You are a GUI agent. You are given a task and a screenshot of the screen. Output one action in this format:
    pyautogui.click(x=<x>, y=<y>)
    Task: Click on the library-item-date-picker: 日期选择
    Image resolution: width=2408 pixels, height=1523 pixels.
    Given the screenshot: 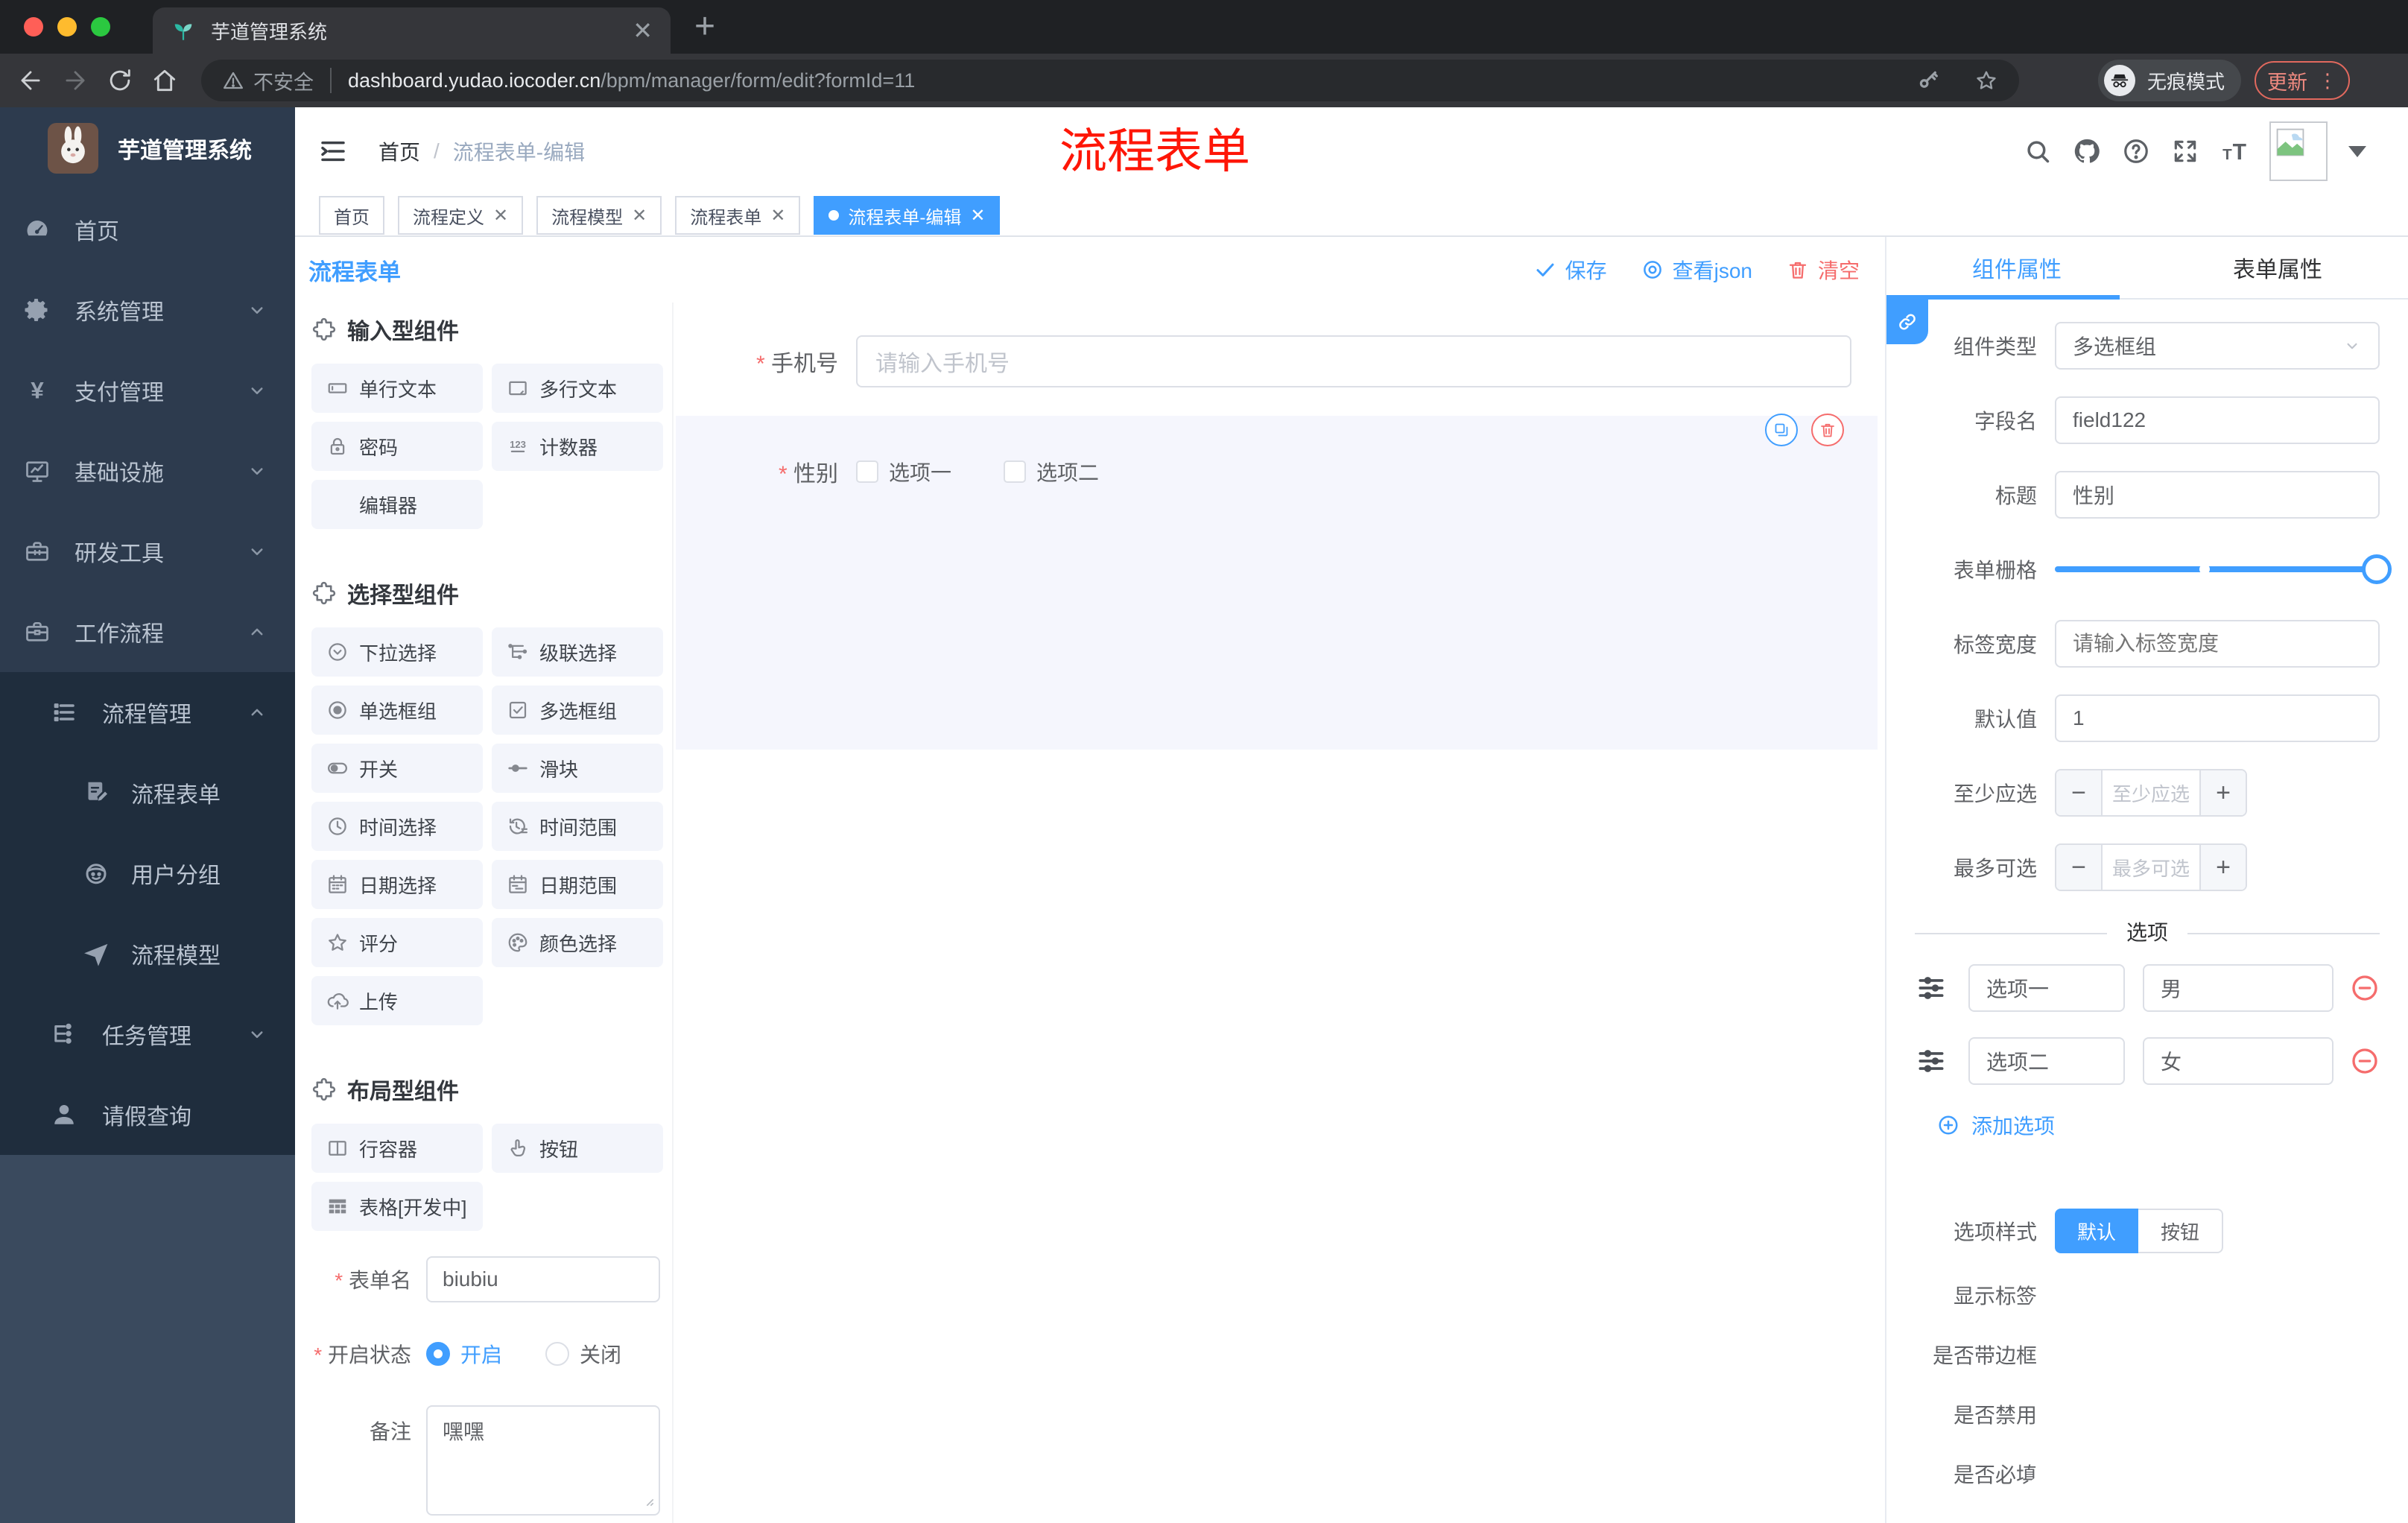 What is the action you would take?
    pyautogui.click(x=397, y=885)
    